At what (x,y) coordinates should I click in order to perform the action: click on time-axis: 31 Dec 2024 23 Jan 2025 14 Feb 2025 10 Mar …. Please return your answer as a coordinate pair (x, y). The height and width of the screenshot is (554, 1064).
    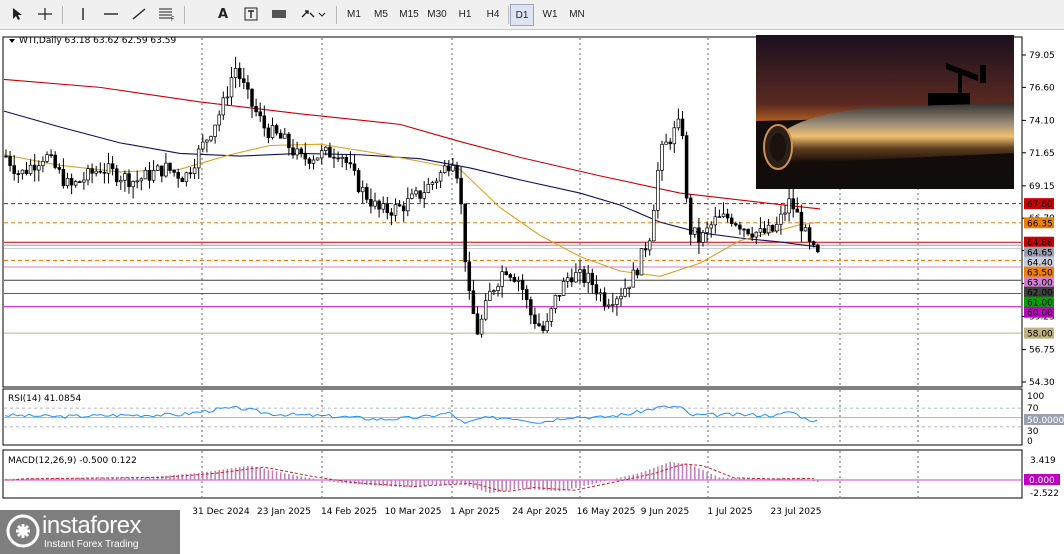
    Looking at the image, I should click on (506, 512).